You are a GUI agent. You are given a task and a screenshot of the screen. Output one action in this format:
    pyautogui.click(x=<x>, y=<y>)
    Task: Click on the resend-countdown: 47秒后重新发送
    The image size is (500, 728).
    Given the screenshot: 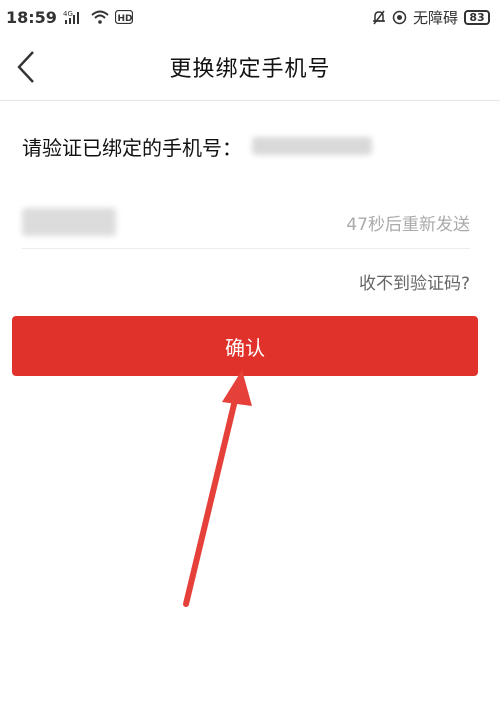 What is the action you would take?
    pyautogui.click(x=408, y=224)
    